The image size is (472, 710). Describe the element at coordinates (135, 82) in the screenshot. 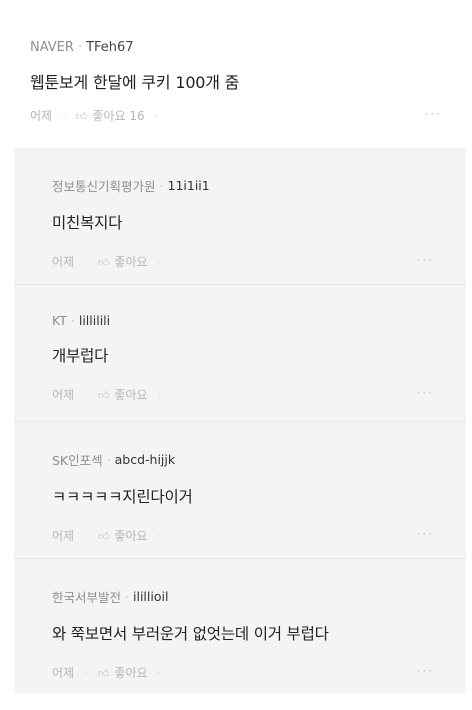

I see `comment-body: 웹툰보게 한달에 쿠키 100개 줌` at that location.